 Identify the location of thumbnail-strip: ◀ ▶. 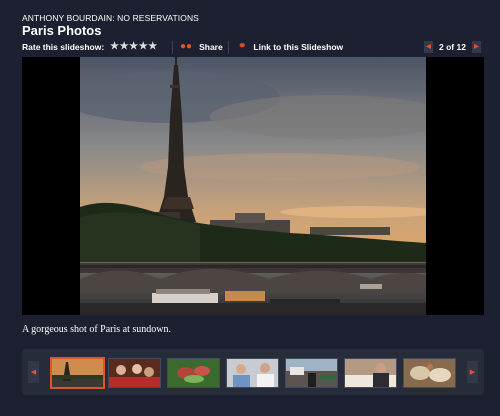
(253, 372).